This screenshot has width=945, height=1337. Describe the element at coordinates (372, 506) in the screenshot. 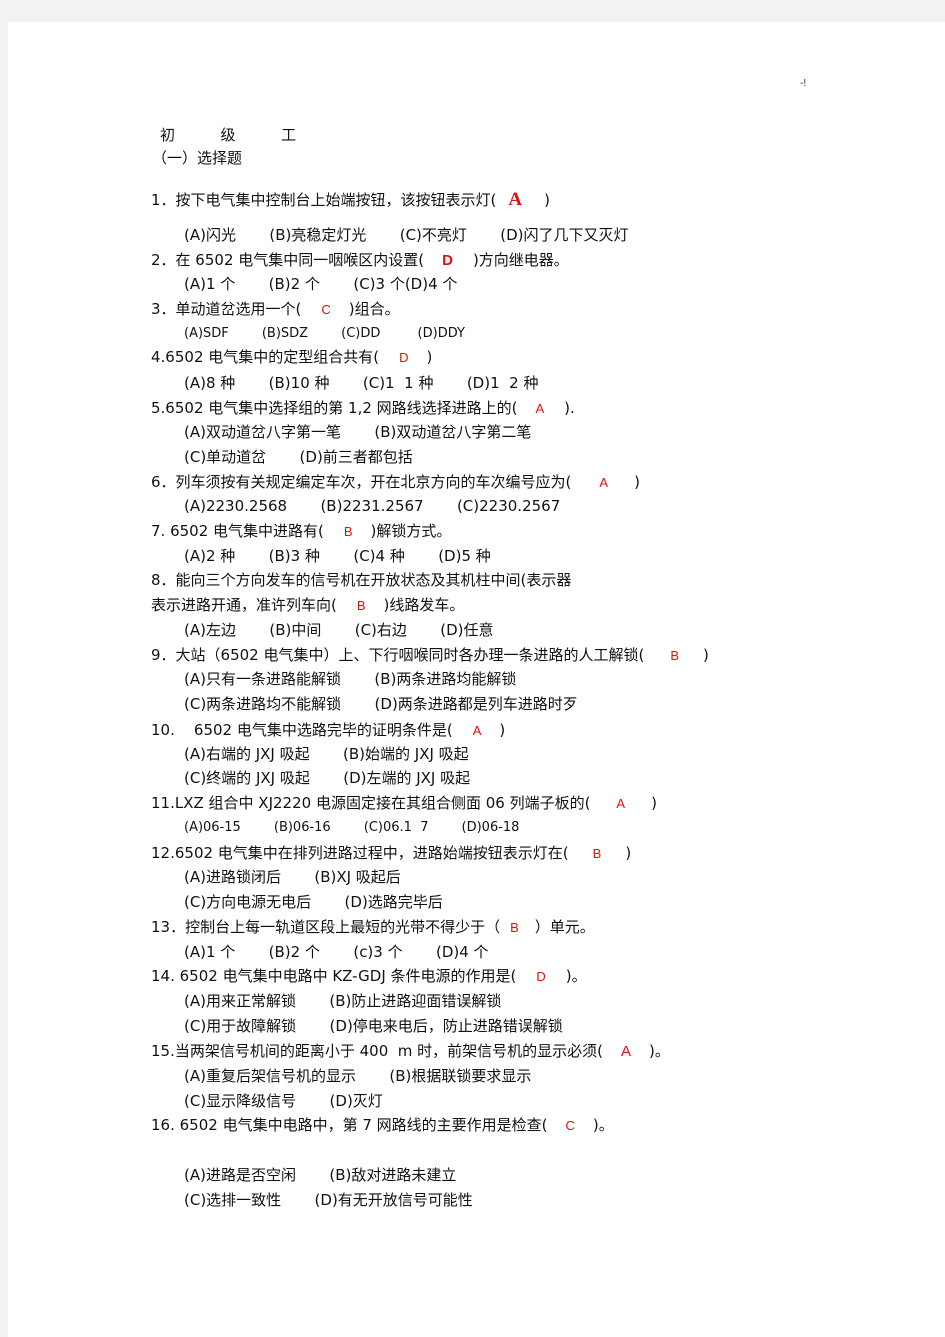

I see `question-6-options: (A)2230.2568 (B)2231.2567 (C)2230.2567` at that location.